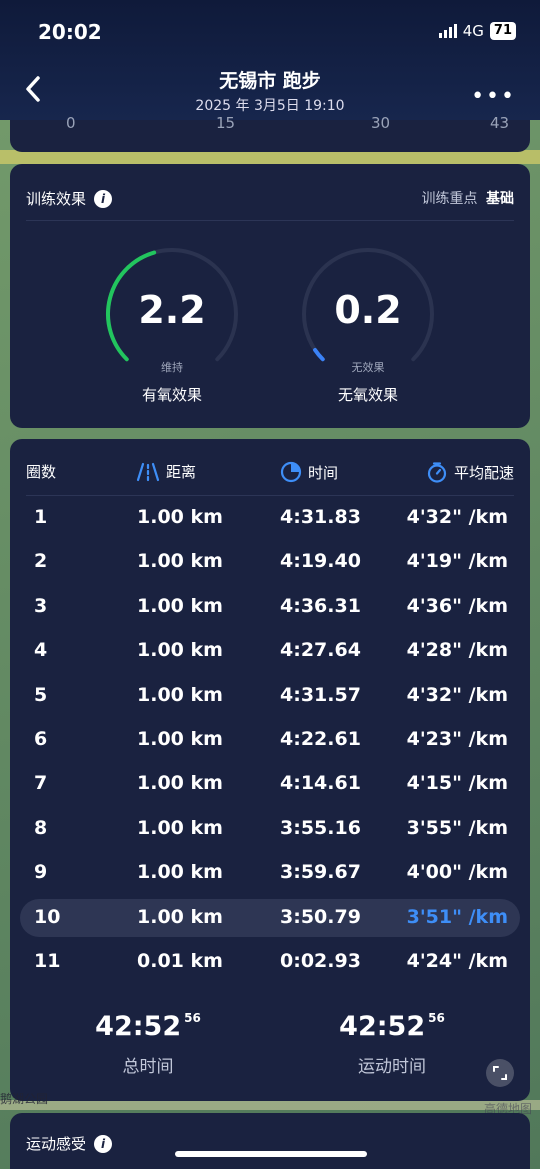  Describe the element at coordinates (500, 123) in the screenshot. I see `axis-tick: 43` at that location.